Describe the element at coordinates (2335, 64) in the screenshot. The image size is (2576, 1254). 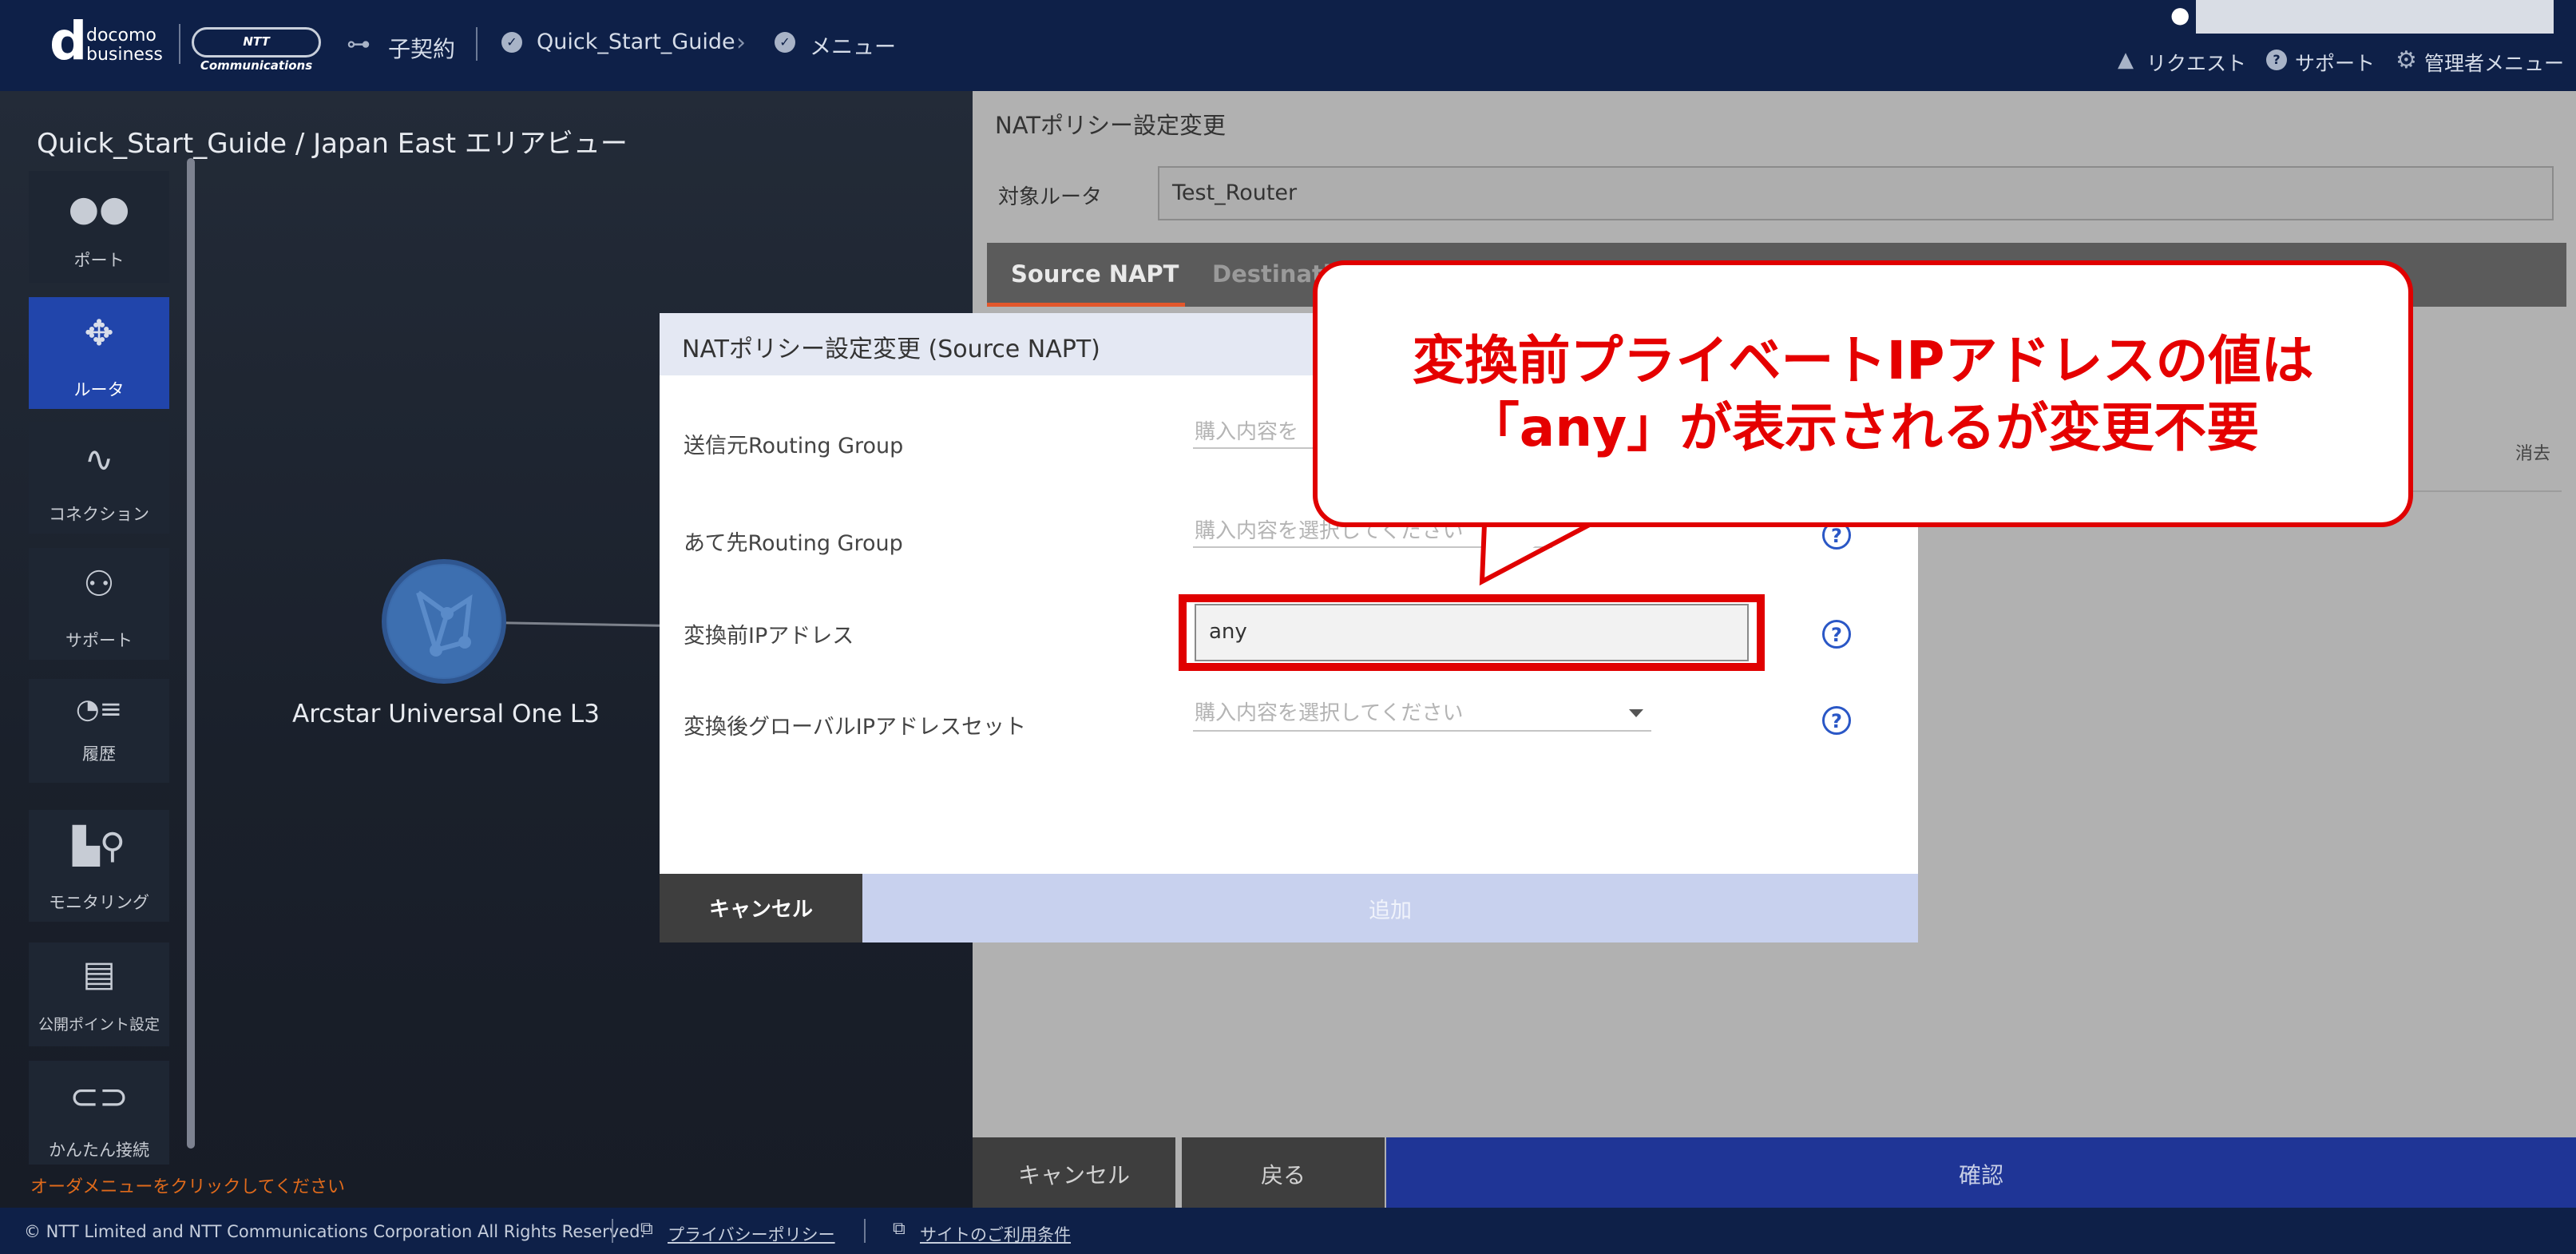
I see `support-label: サポート` at that location.